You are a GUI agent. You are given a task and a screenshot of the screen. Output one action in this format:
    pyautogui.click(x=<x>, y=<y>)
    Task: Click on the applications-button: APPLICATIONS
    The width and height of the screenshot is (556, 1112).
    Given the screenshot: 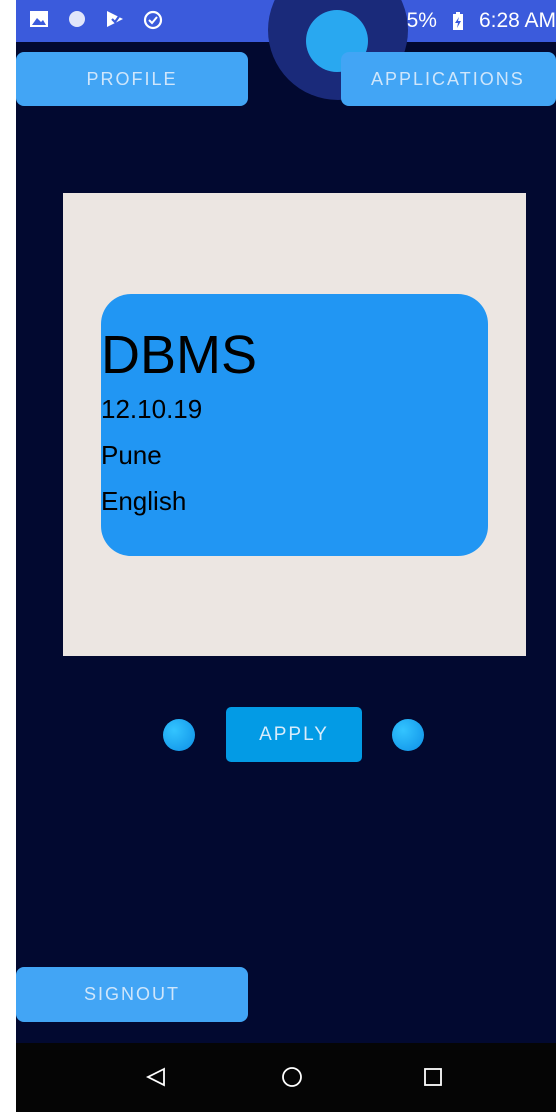 What is the action you would take?
    pyautogui.click(x=448, y=79)
    